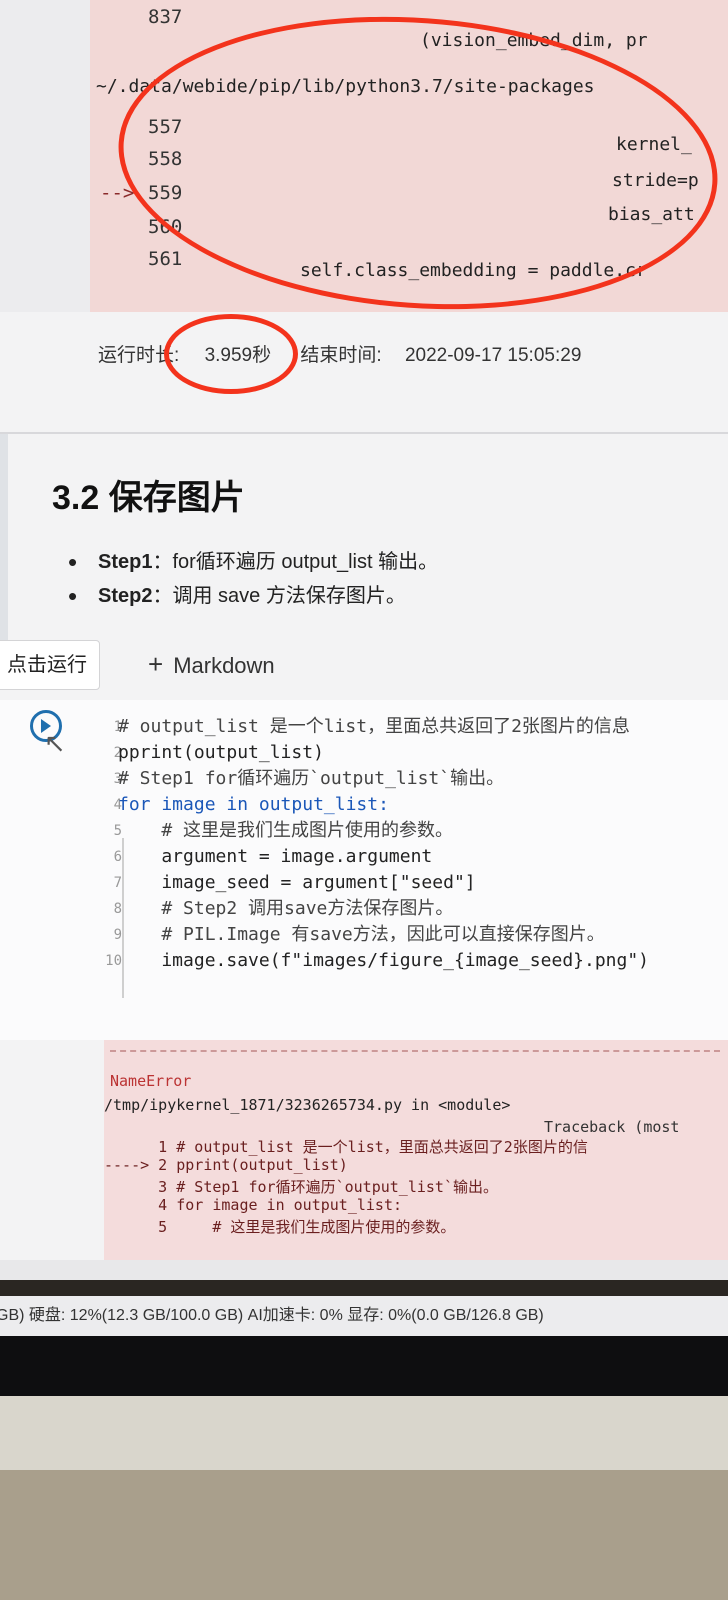 The image size is (728, 1600). What do you see at coordinates (221, 752) in the screenshot?
I see `code-line: pprint(output_list)` at bounding box center [221, 752].